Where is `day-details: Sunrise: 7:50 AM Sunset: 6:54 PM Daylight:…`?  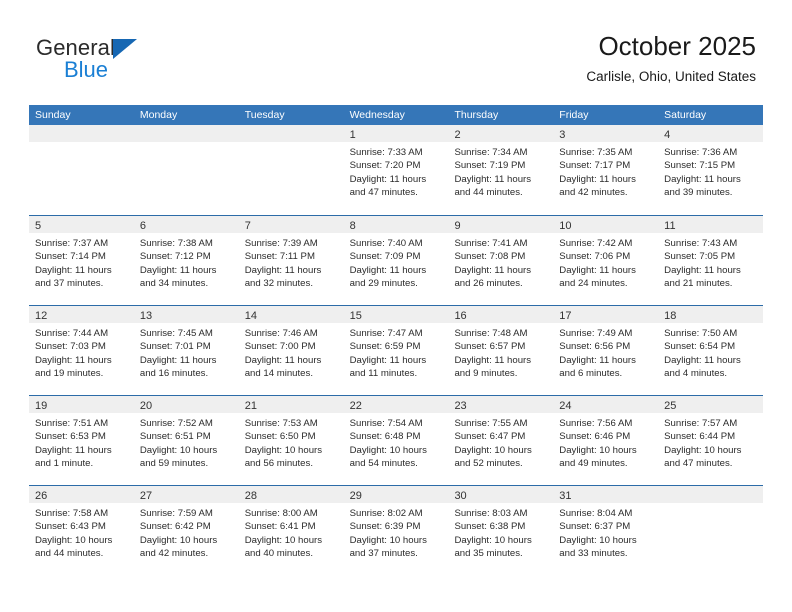
day-details: Sunrise: 7:50 AM Sunset: 6:54 PM Daylight:… is located at coordinates (710, 352).